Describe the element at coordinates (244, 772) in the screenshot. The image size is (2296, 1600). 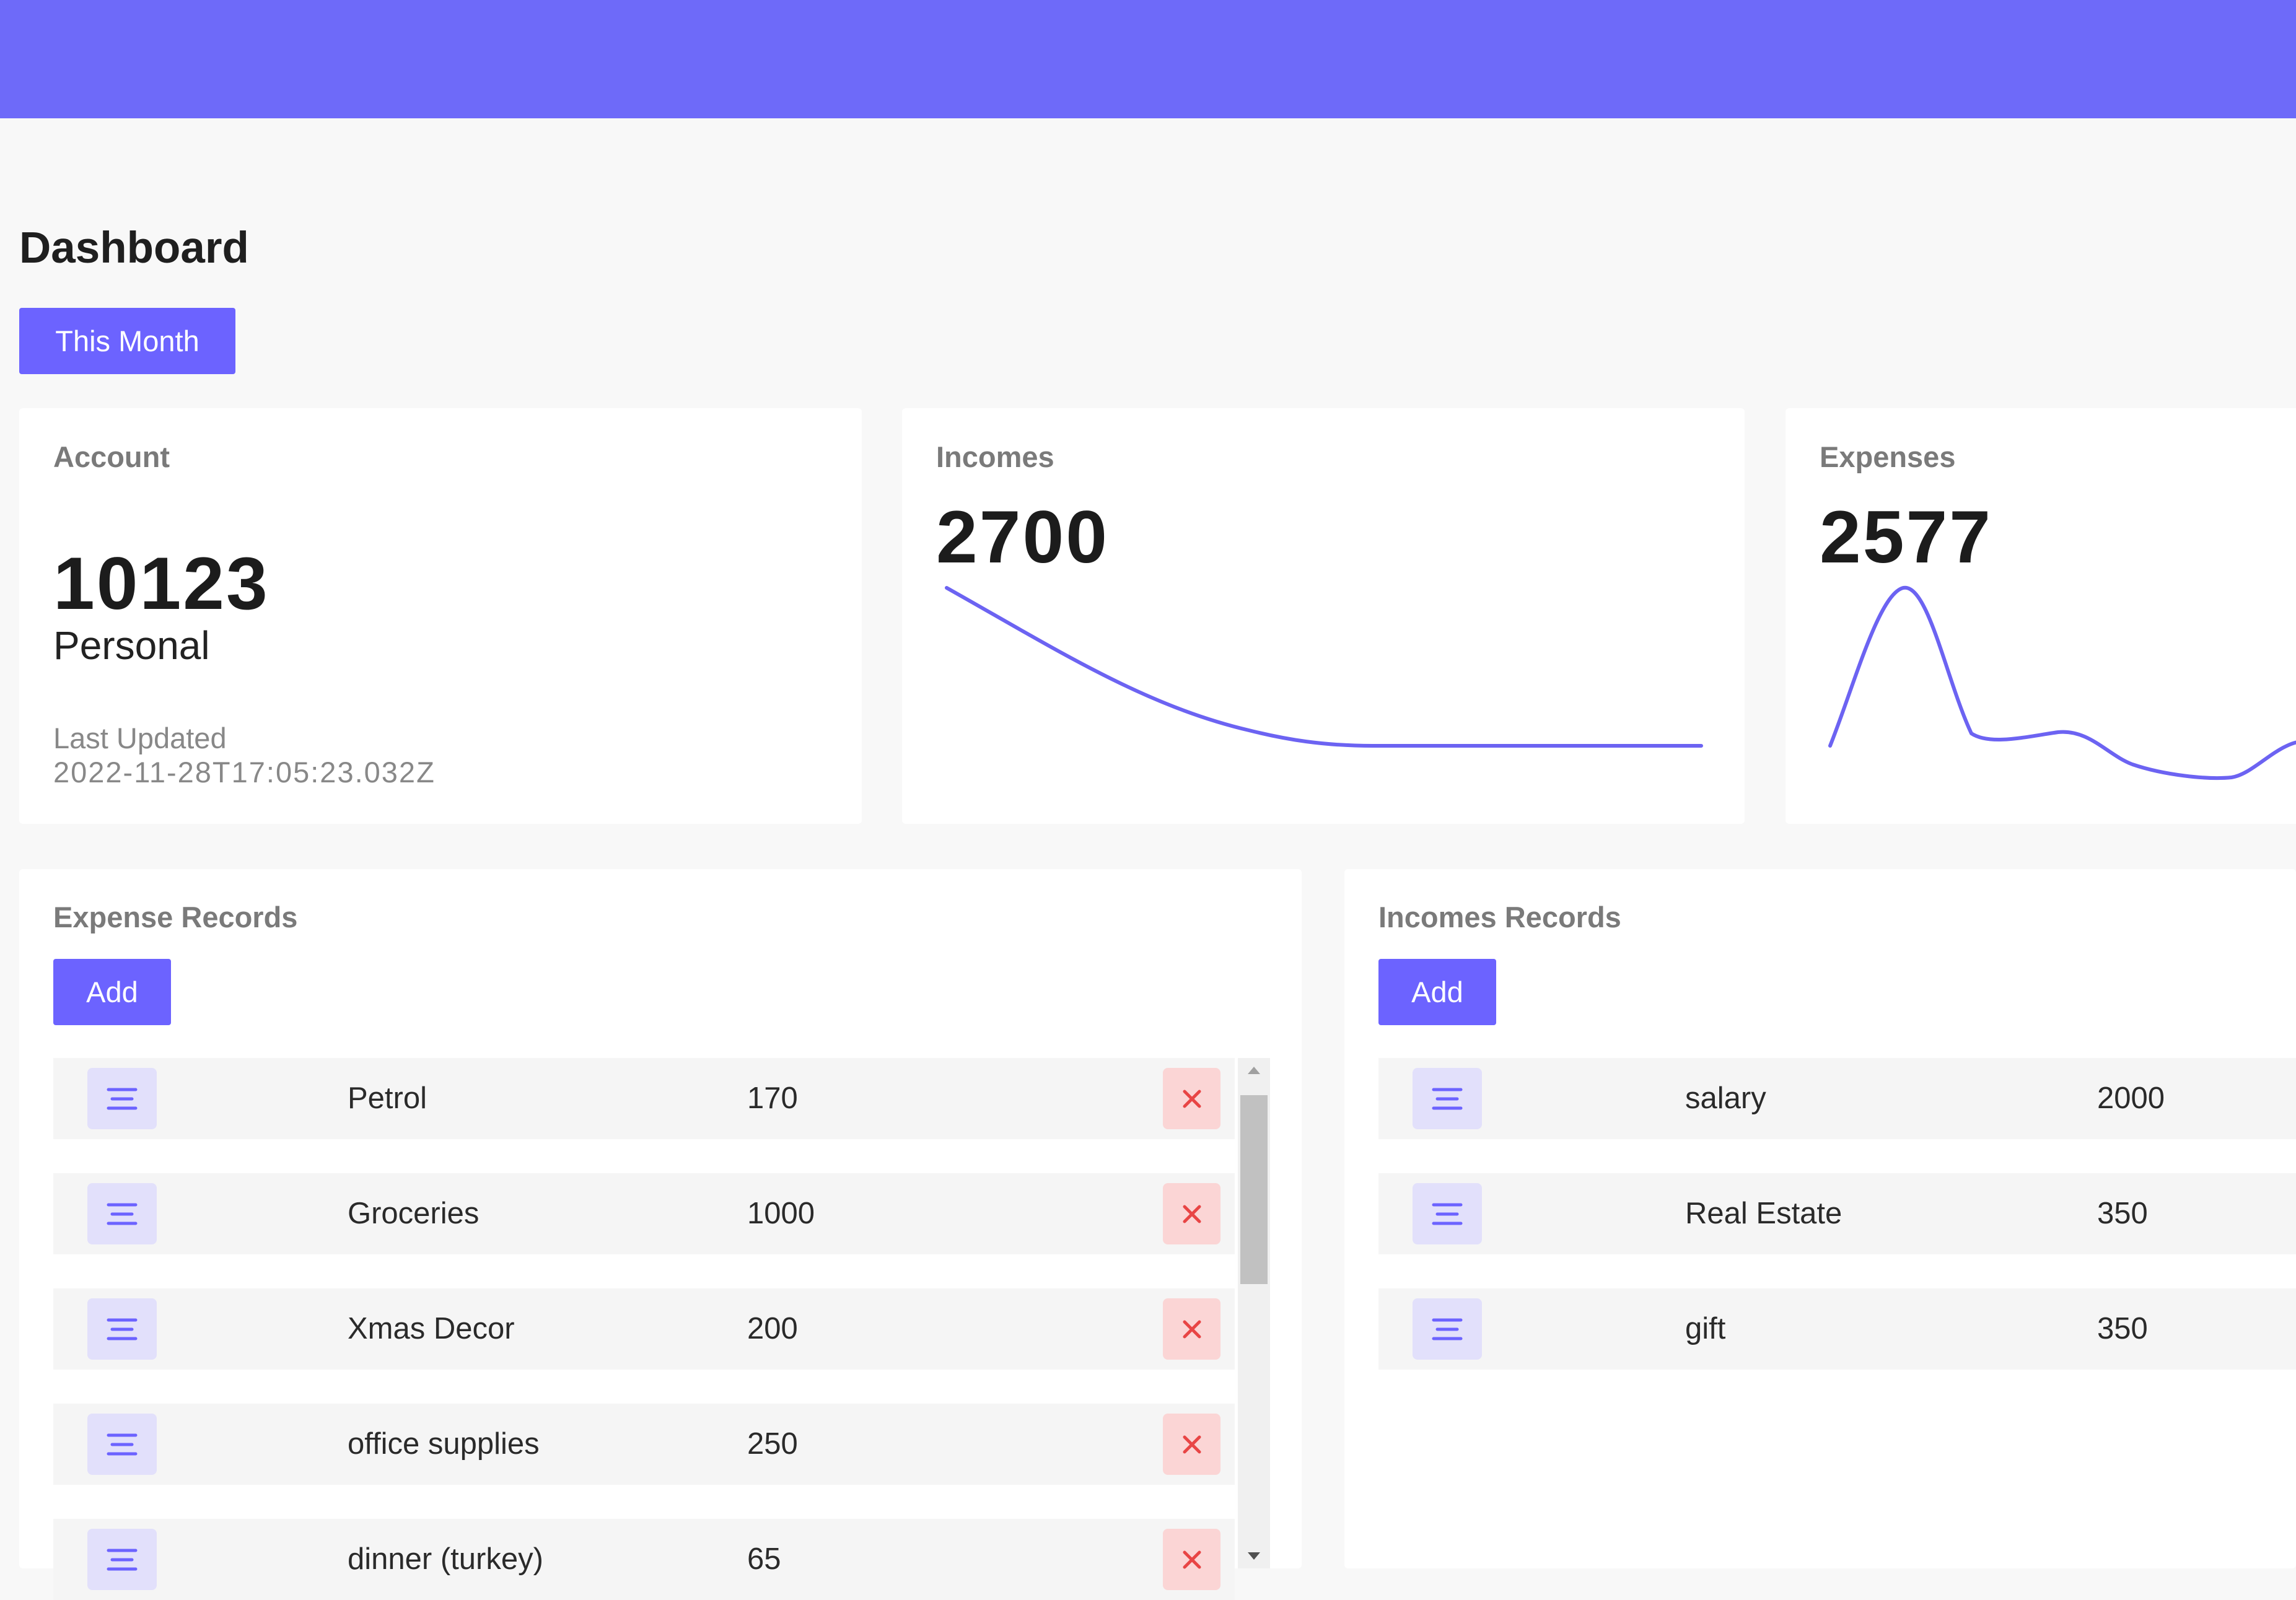
I see `last-updated-value: 2022-11-28T17:05:23.032Z` at that location.